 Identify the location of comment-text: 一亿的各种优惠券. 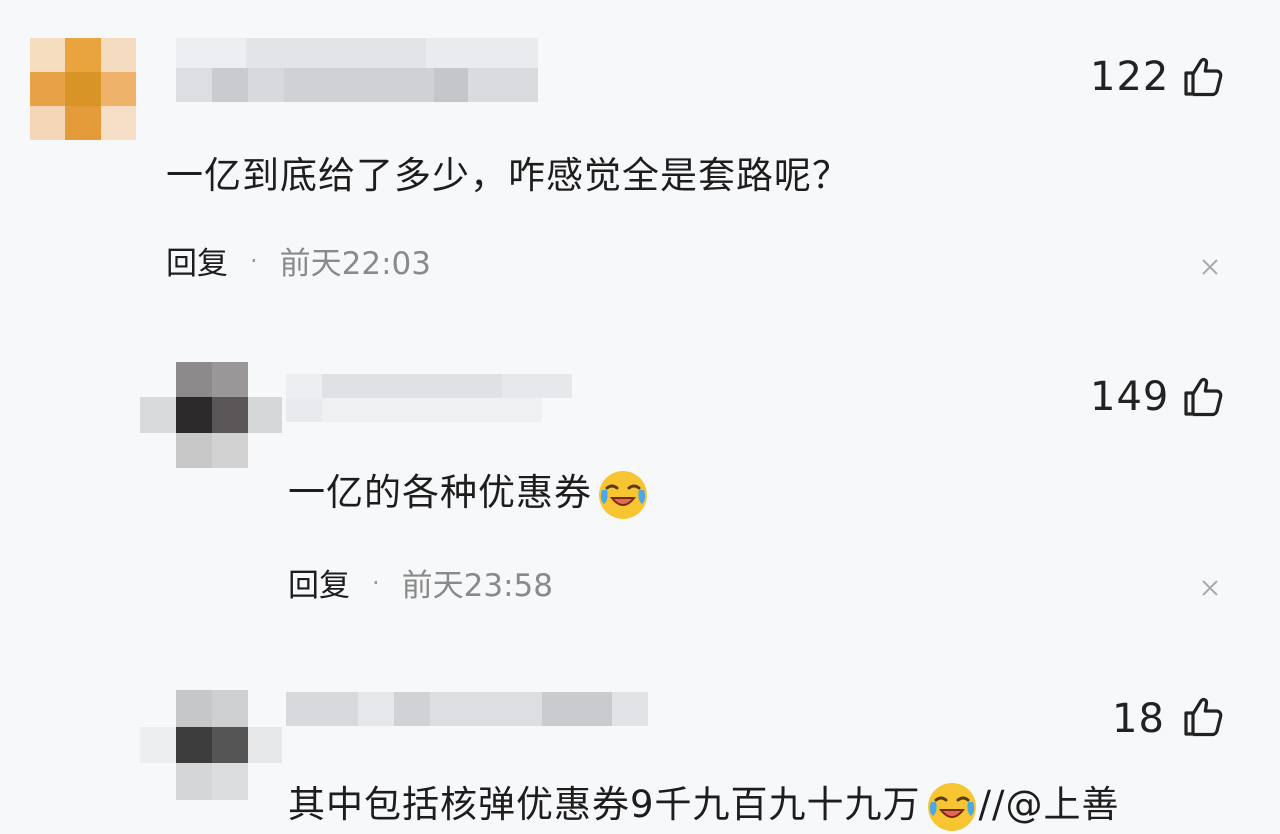
(469, 492).